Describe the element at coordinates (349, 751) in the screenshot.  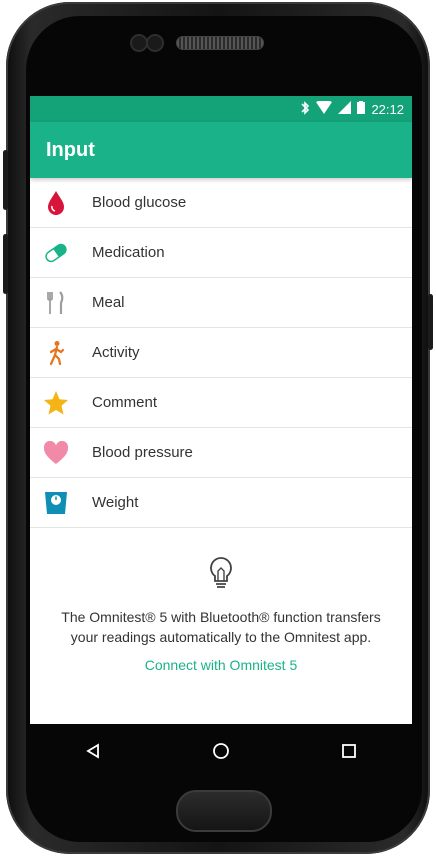
I see `recents-square-icon` at that location.